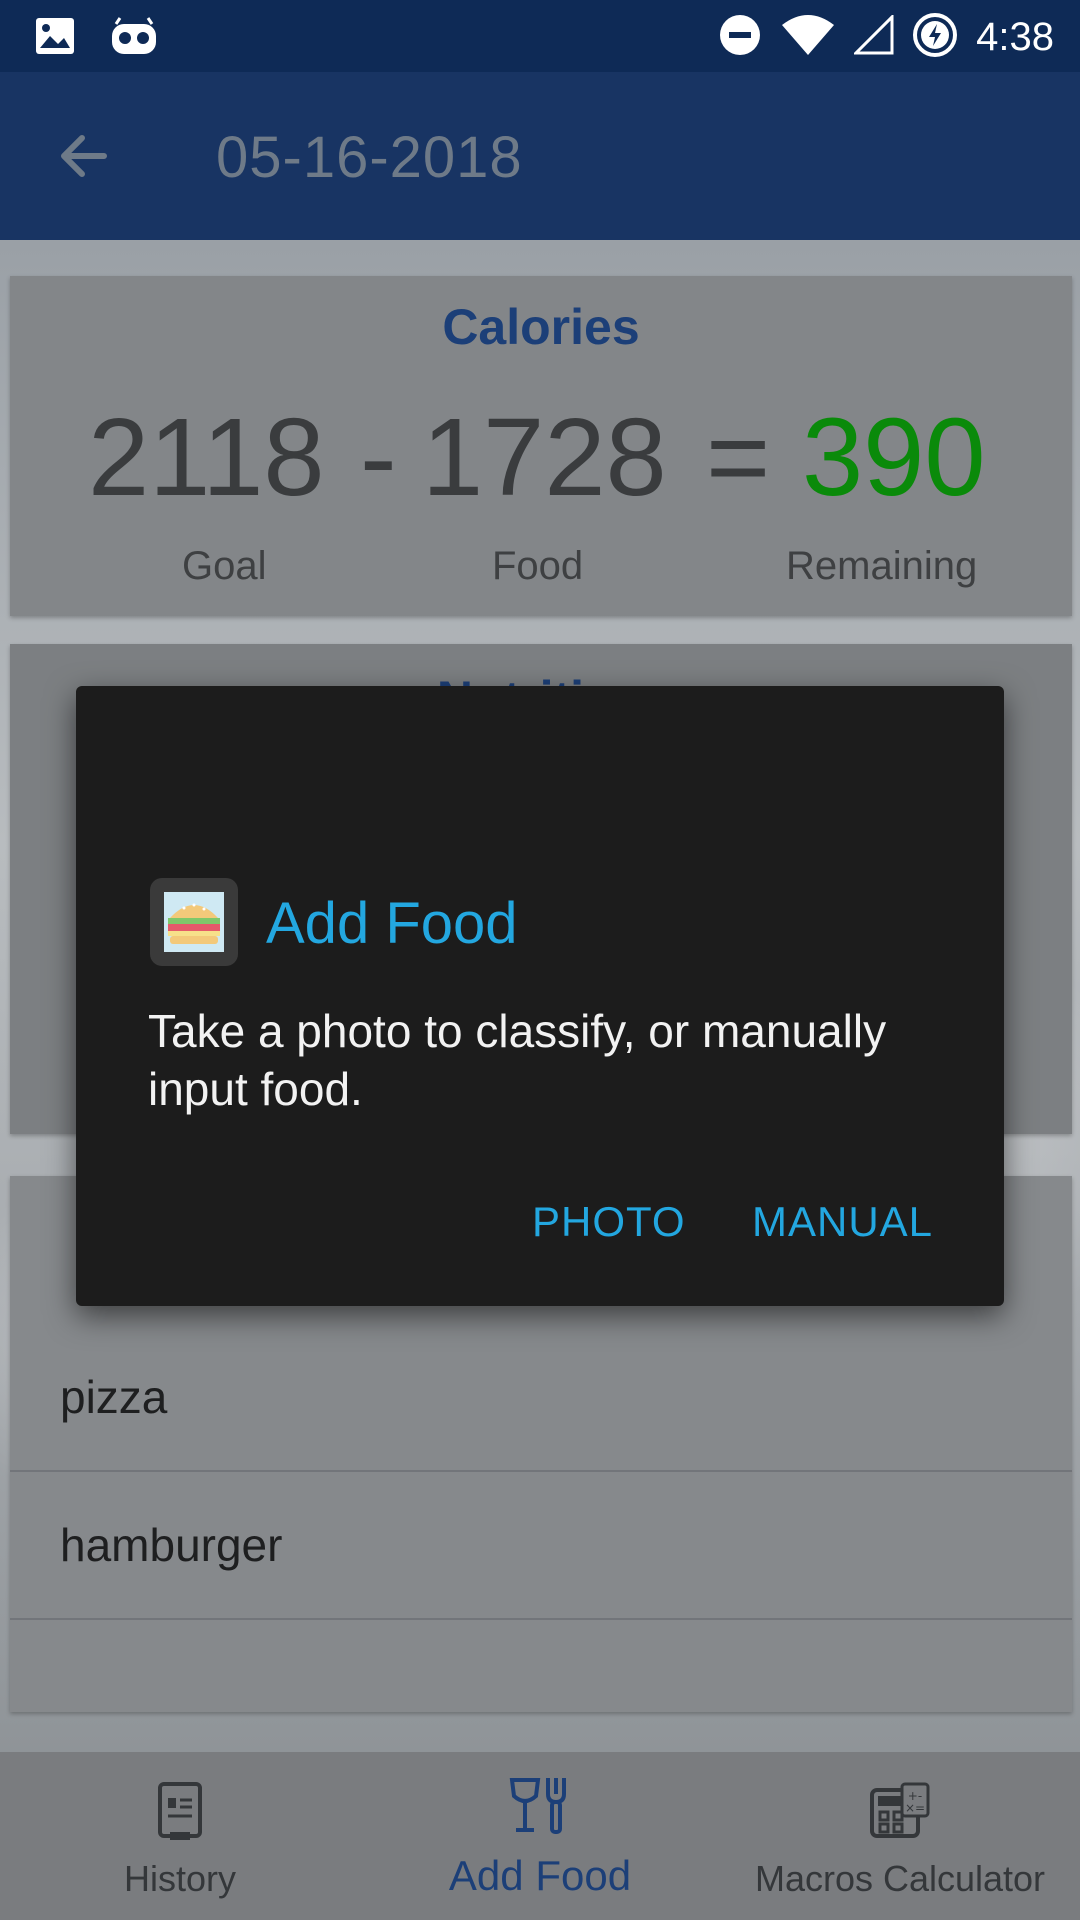 The height and width of the screenshot is (1920, 1080). Describe the element at coordinates (1015, 37) in the screenshot. I see `status-time: 4:38` at that location.